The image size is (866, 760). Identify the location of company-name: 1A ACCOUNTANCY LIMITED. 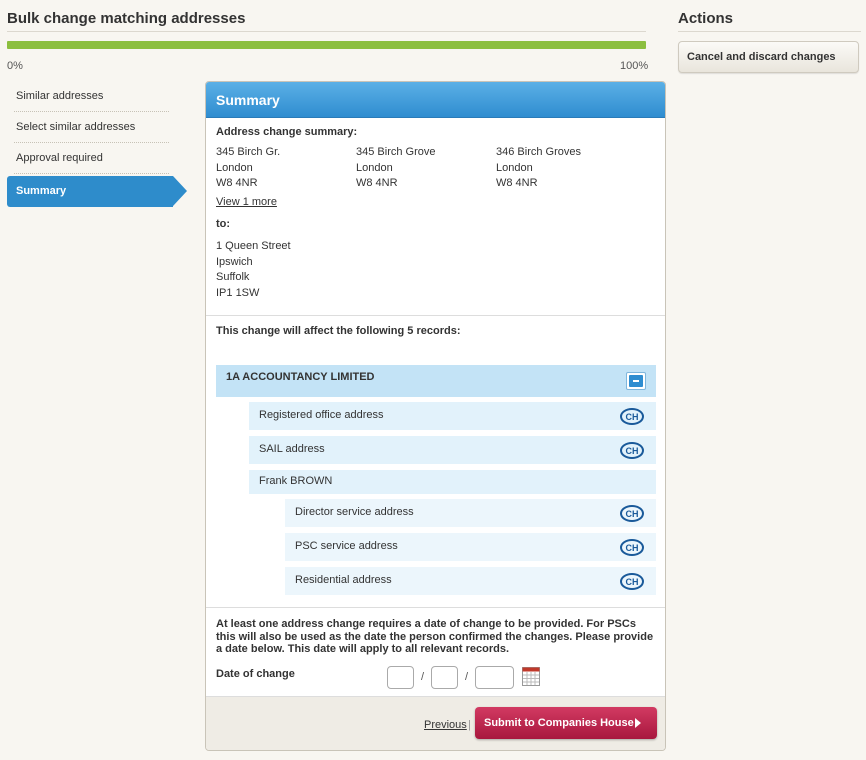
(300, 377).